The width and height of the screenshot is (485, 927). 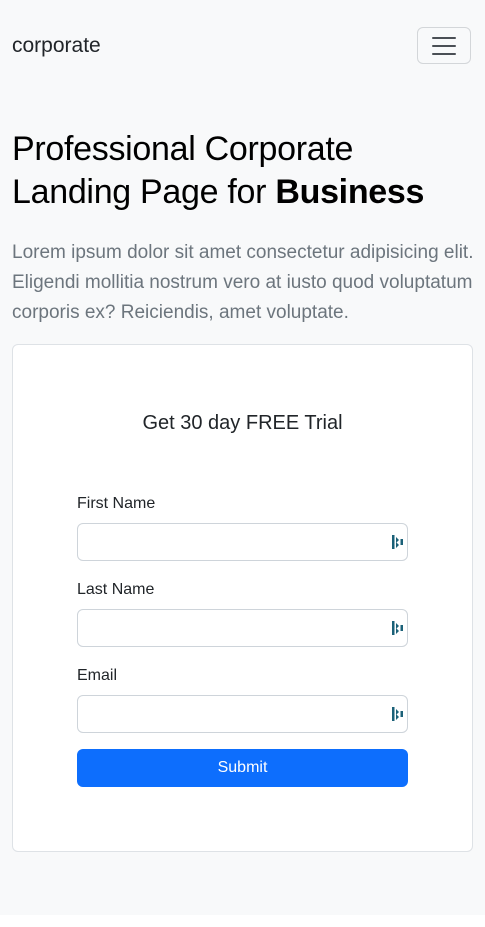 What do you see at coordinates (116, 503) in the screenshot?
I see `first-name-label: First Name` at bounding box center [116, 503].